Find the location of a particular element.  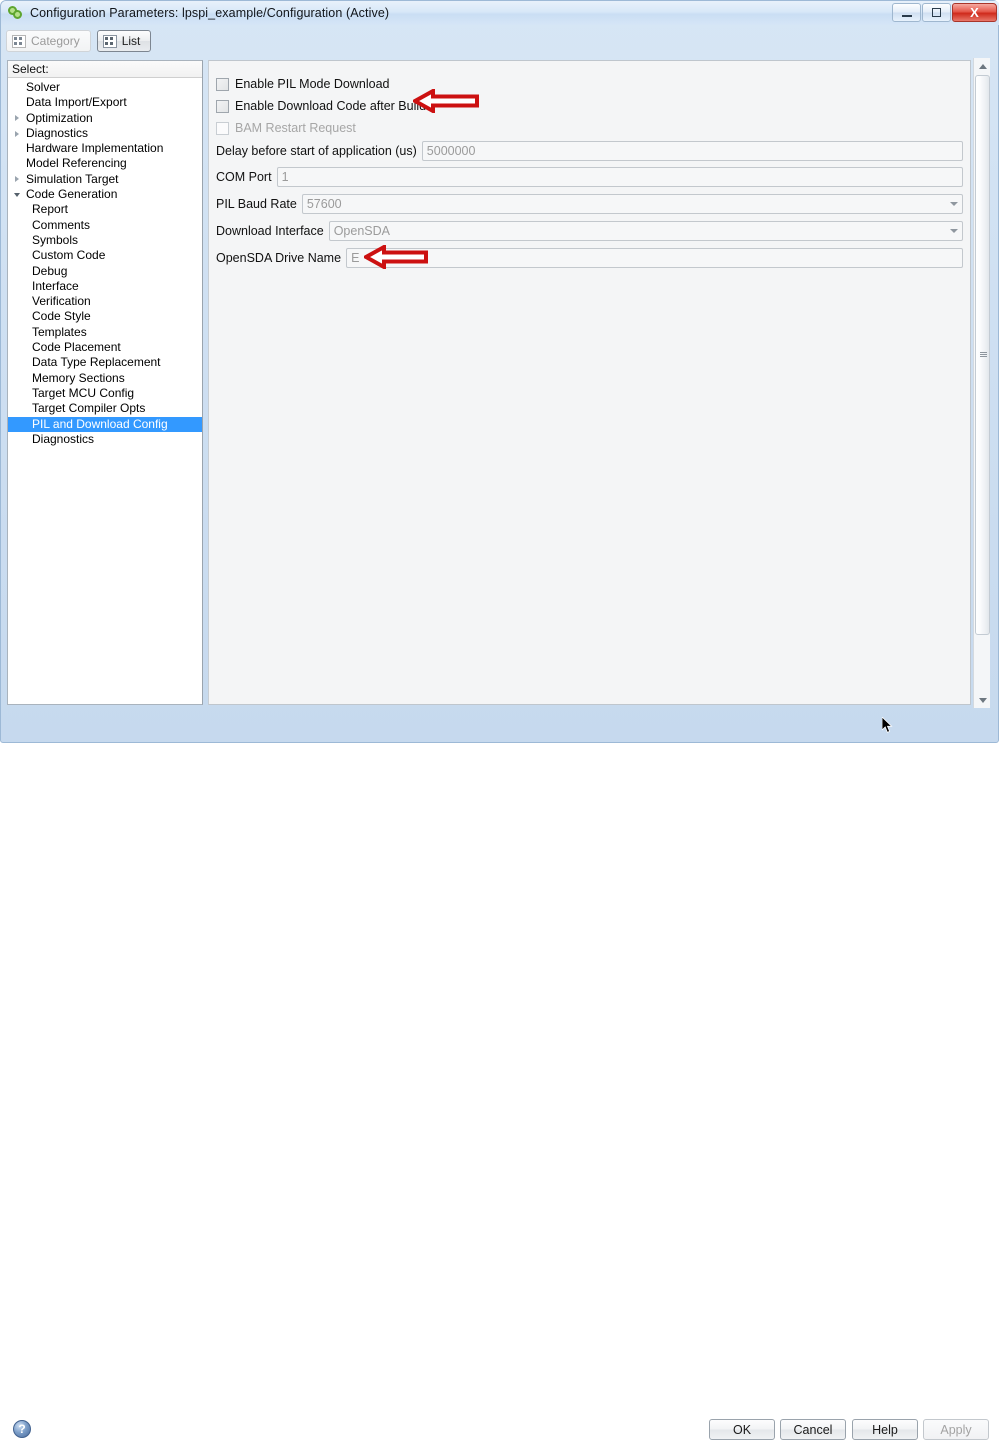

field-row-com-port: COM Port 1 is located at coordinates (589, 177).